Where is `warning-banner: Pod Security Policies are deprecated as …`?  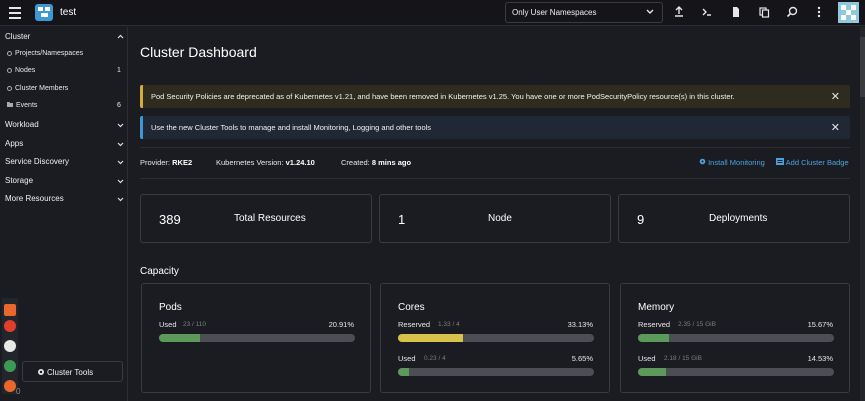 warning-banner: Pod Security Policies are deprecated as … is located at coordinates (495, 96).